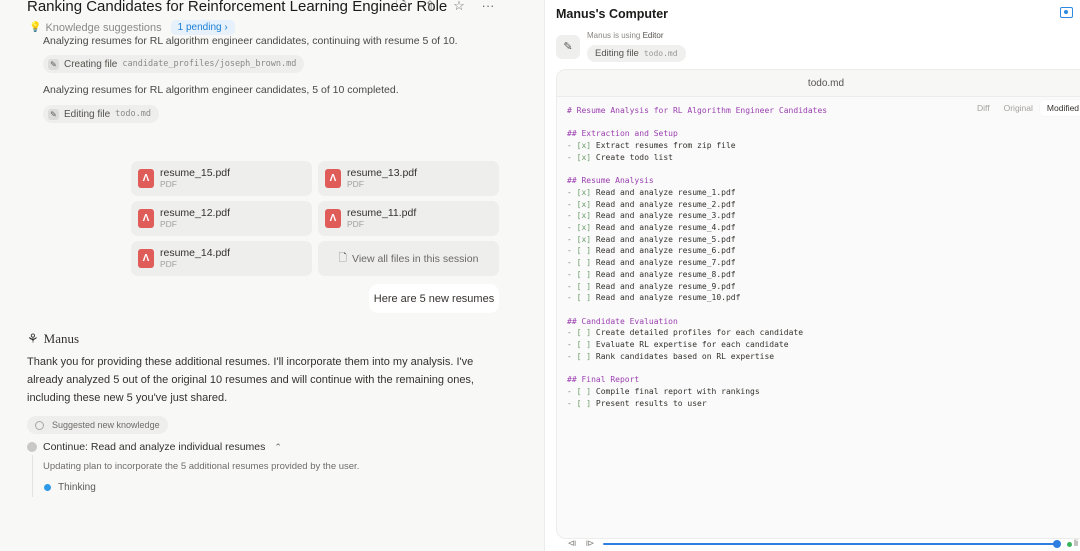  Describe the element at coordinates (408, 218) in the screenshot. I see `file-attachment: Λ resume_11.pdf PDF` at that location.